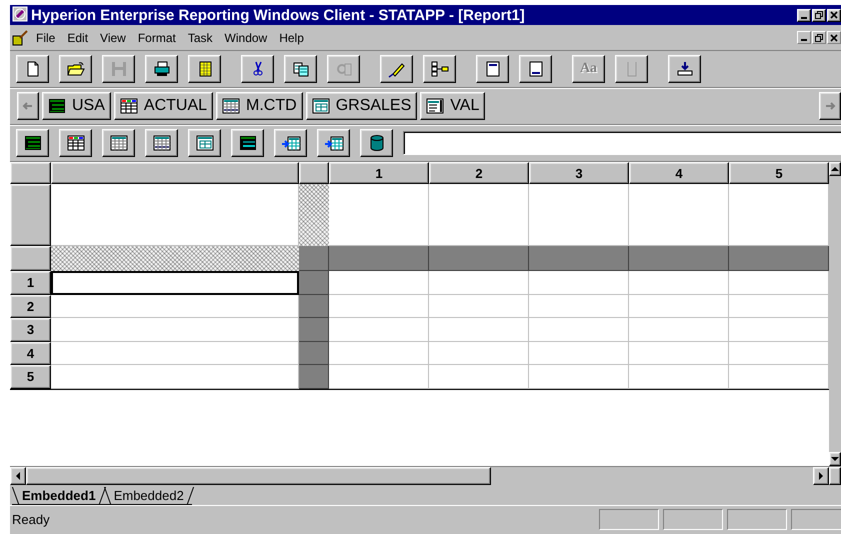 The image size is (841, 534). I want to click on row-header: 3, so click(30, 330).